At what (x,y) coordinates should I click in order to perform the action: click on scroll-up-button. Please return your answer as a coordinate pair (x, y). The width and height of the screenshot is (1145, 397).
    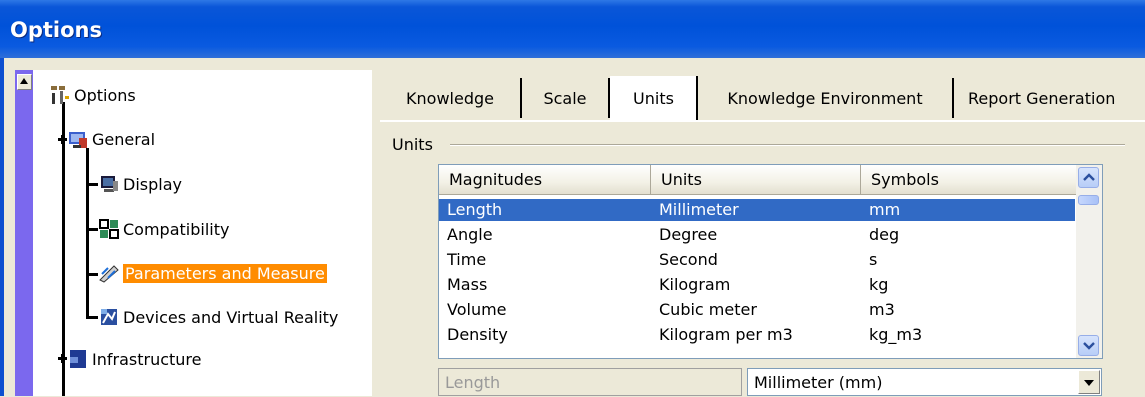
    Looking at the image, I should click on (1088, 177).